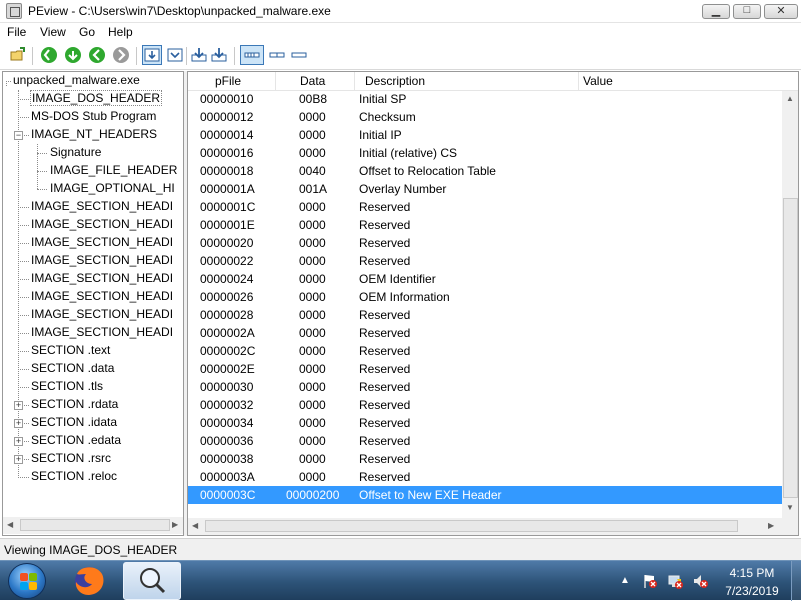  I want to click on table-row: 00000038 0000 Reserved, so click(485, 459).